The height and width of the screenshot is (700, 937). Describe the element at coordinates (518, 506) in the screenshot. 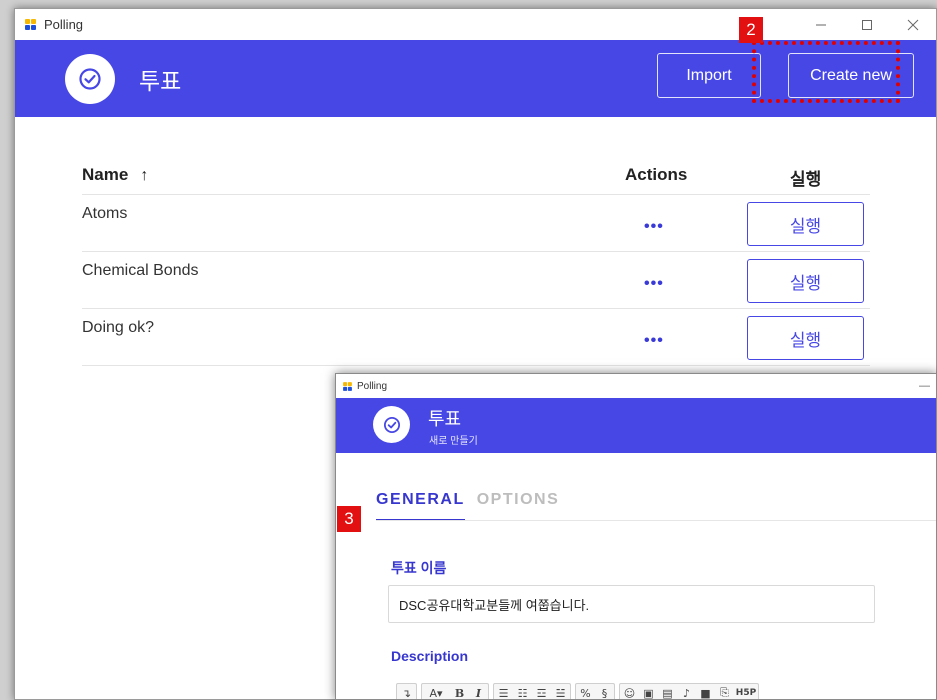

I see `tab-options: OPTIONS` at that location.